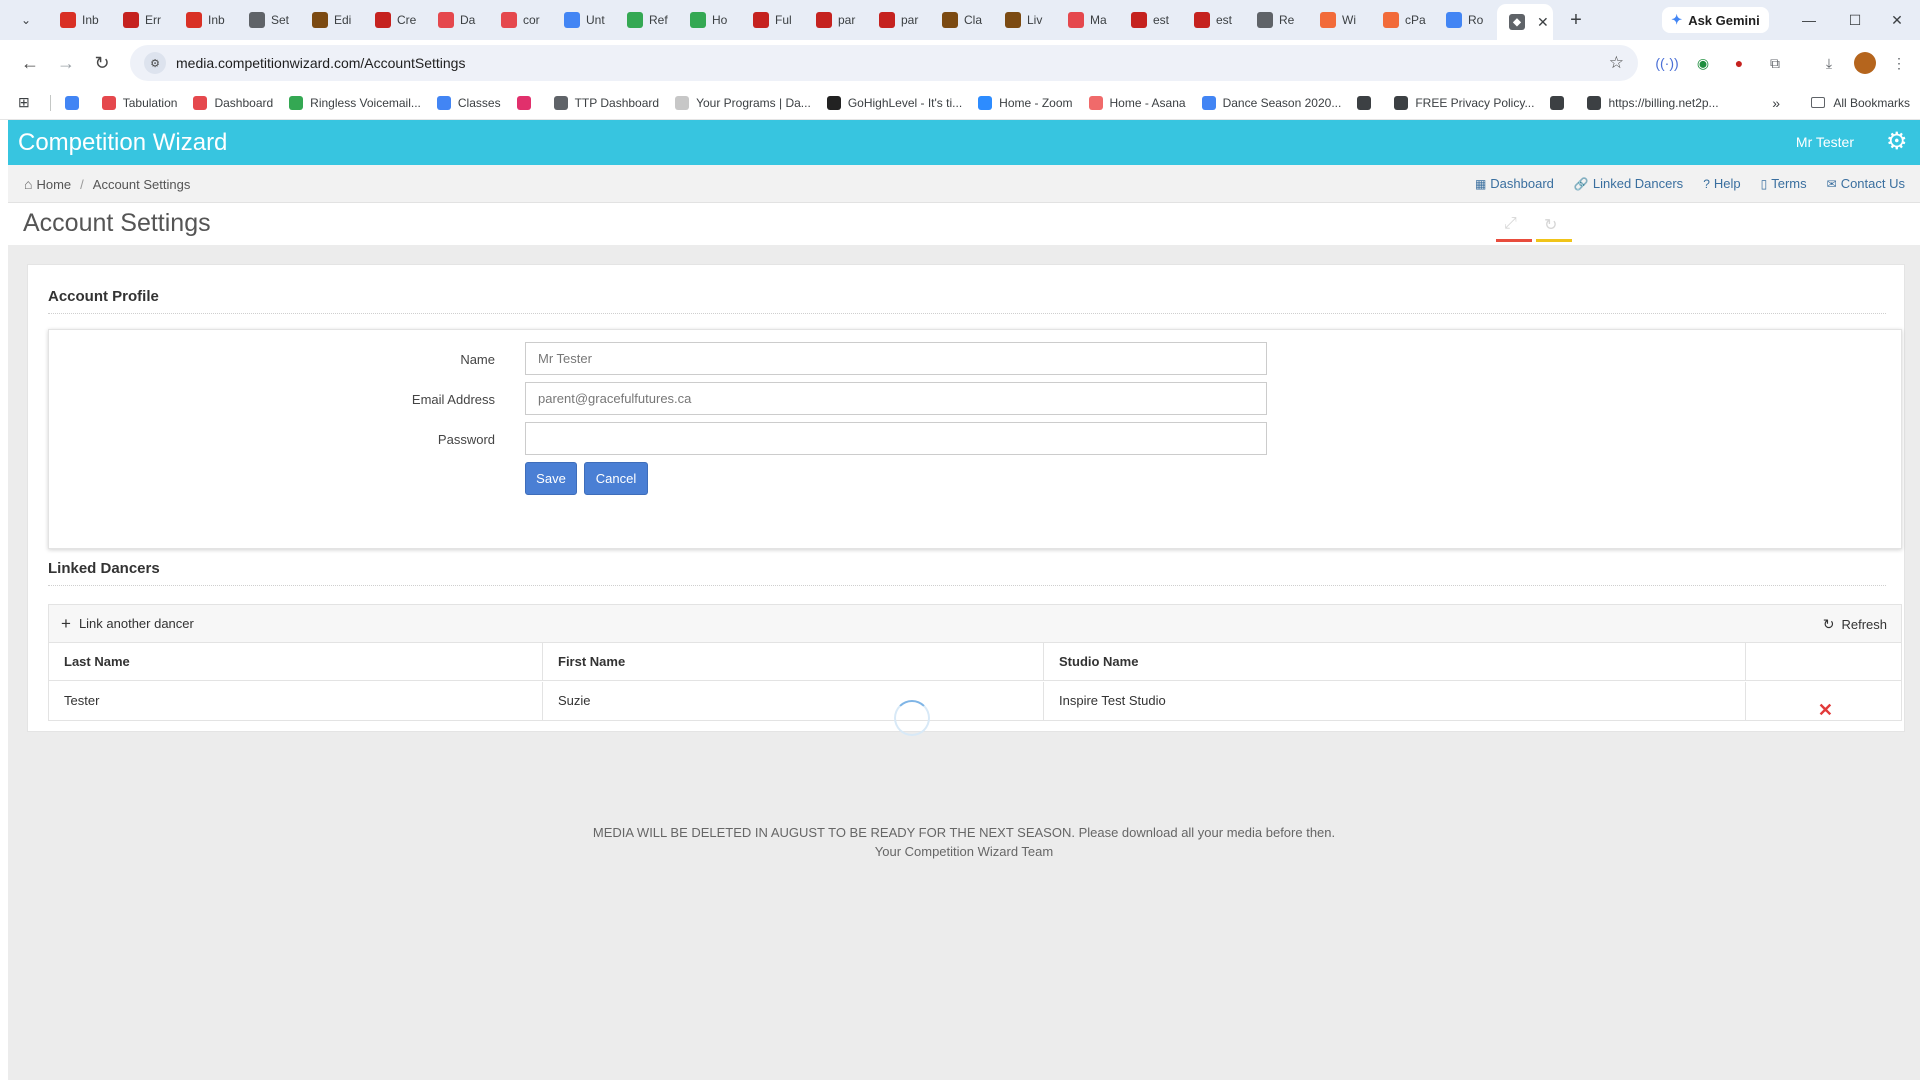 The image size is (1920, 1080). What do you see at coordinates (793, 662) in the screenshot?
I see `column-header-first-name: First Name` at bounding box center [793, 662].